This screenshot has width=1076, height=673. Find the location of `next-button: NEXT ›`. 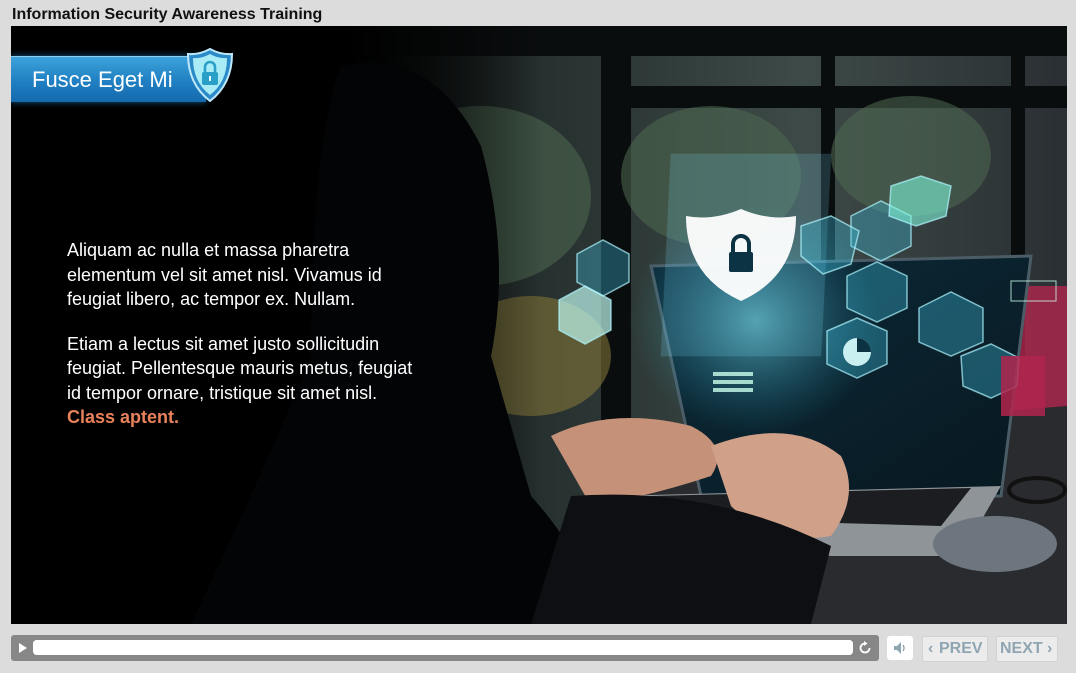

next-button: NEXT › is located at coordinates (1027, 649).